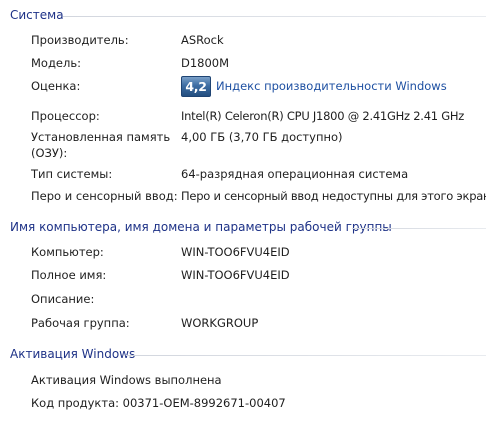 The width and height of the screenshot is (486, 424). Describe the element at coordinates (72, 174) in the screenshot. I see `system-type-label: Тип системы:` at that location.